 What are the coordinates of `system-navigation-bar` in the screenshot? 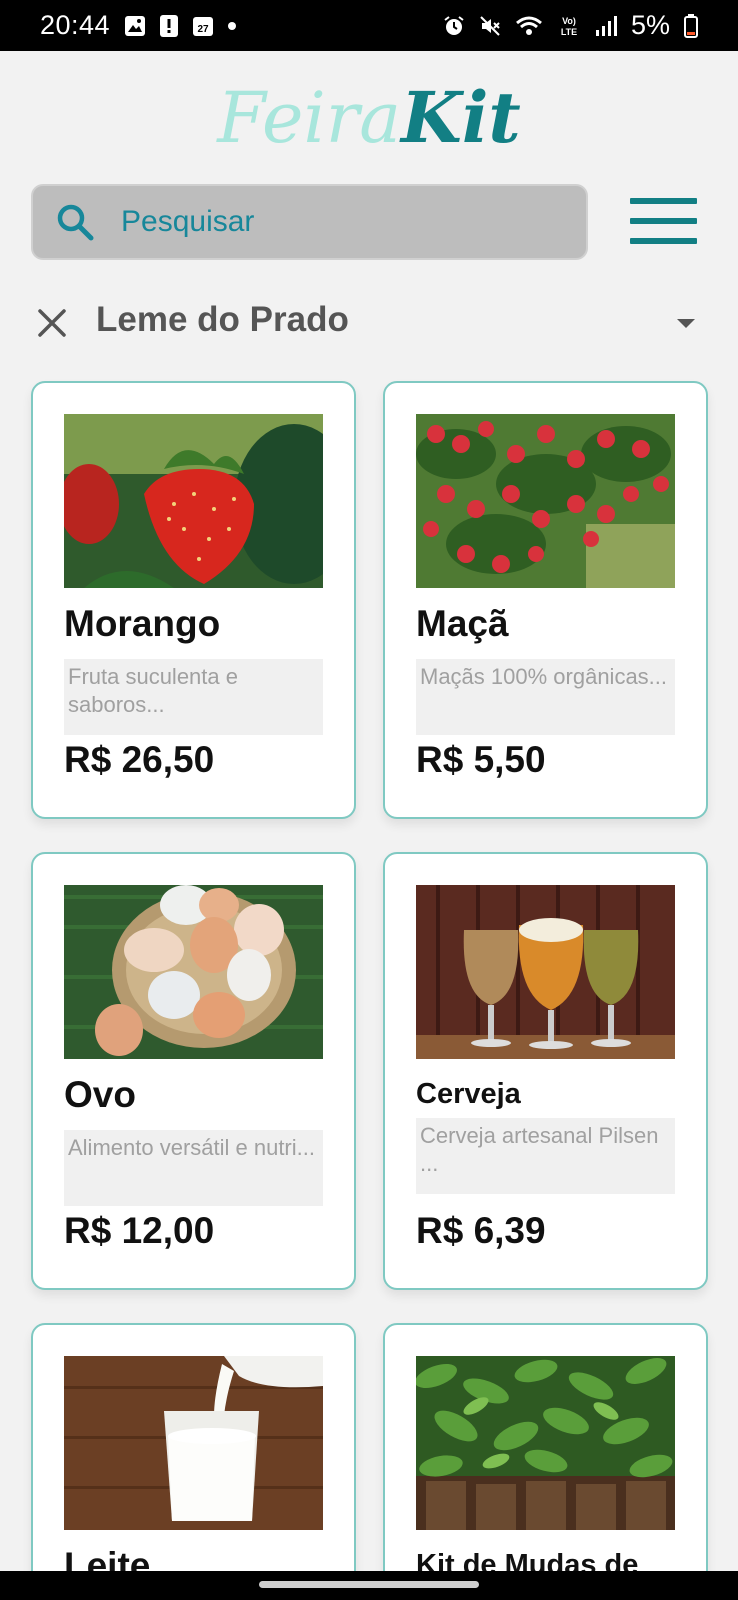 It's located at (369, 1585).